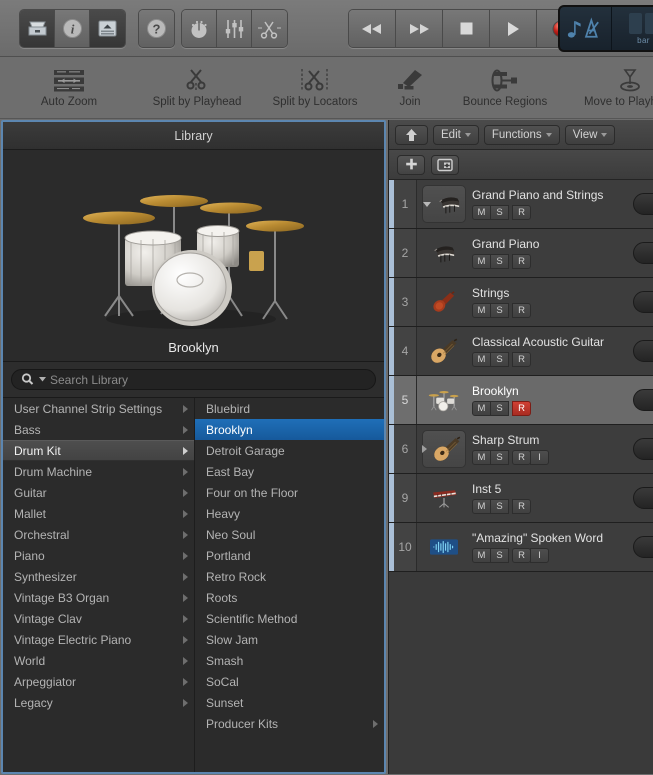 This screenshot has width=653, height=775. I want to click on category-list-item: Drum Machine, so click(98, 471).